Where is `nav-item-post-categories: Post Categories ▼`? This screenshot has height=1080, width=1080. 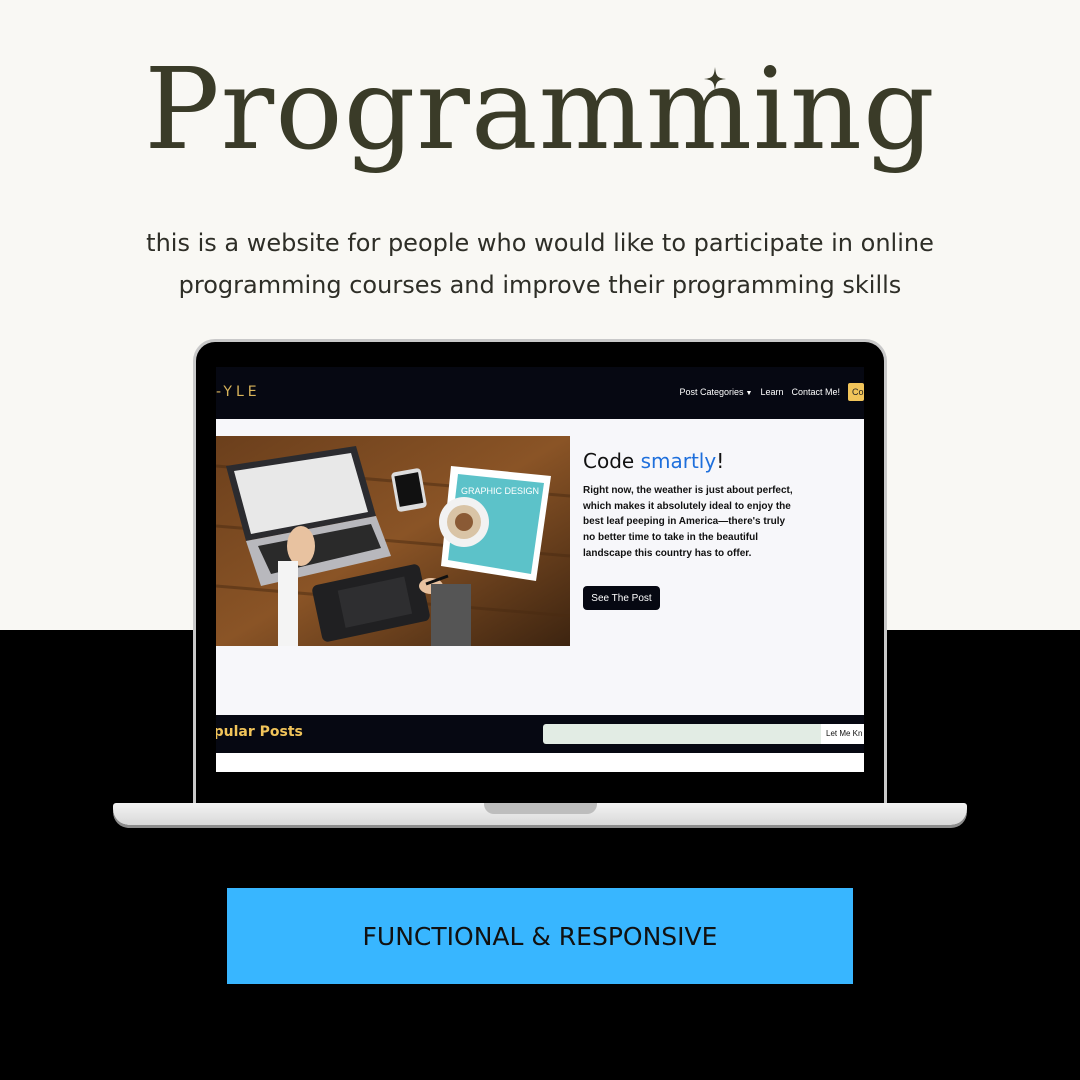
nav-item-post-categories: Post Categories ▼ is located at coordinates (715, 392).